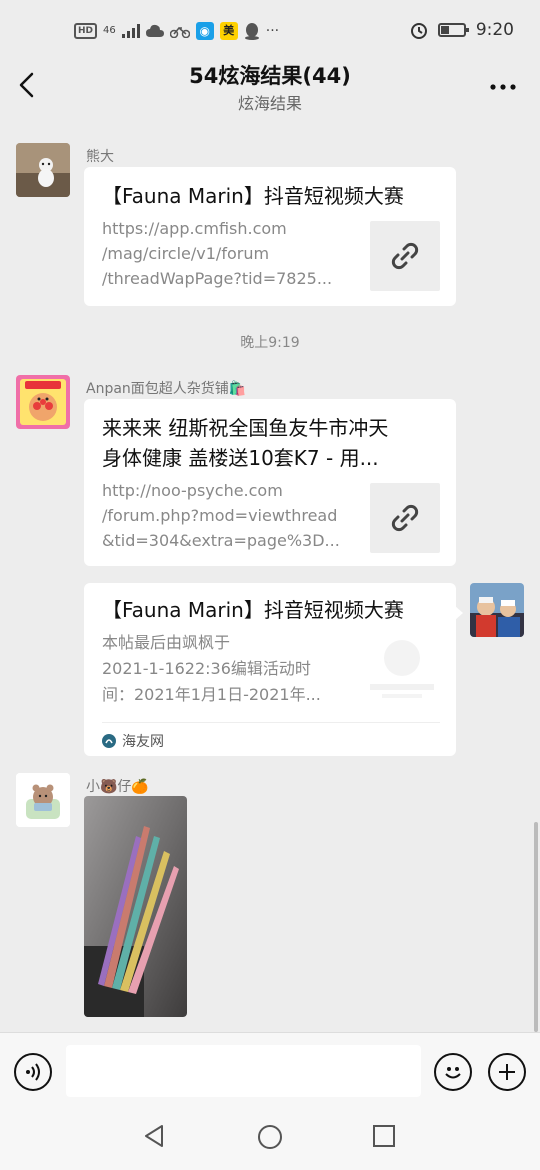 The height and width of the screenshot is (1170, 540). Describe the element at coordinates (192, 490) in the screenshot. I see `desc-line: http://noo-psyche.com` at that location.